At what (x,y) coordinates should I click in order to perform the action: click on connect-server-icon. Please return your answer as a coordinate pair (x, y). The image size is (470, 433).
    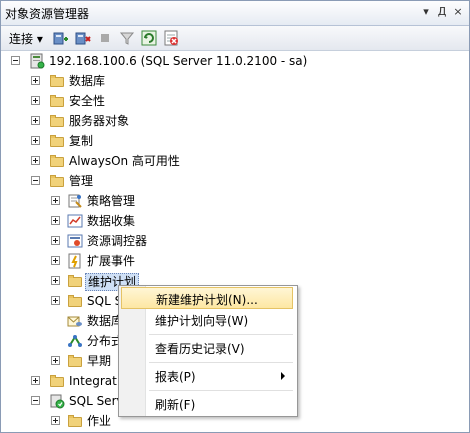
    Looking at the image, I should click on (61, 38).